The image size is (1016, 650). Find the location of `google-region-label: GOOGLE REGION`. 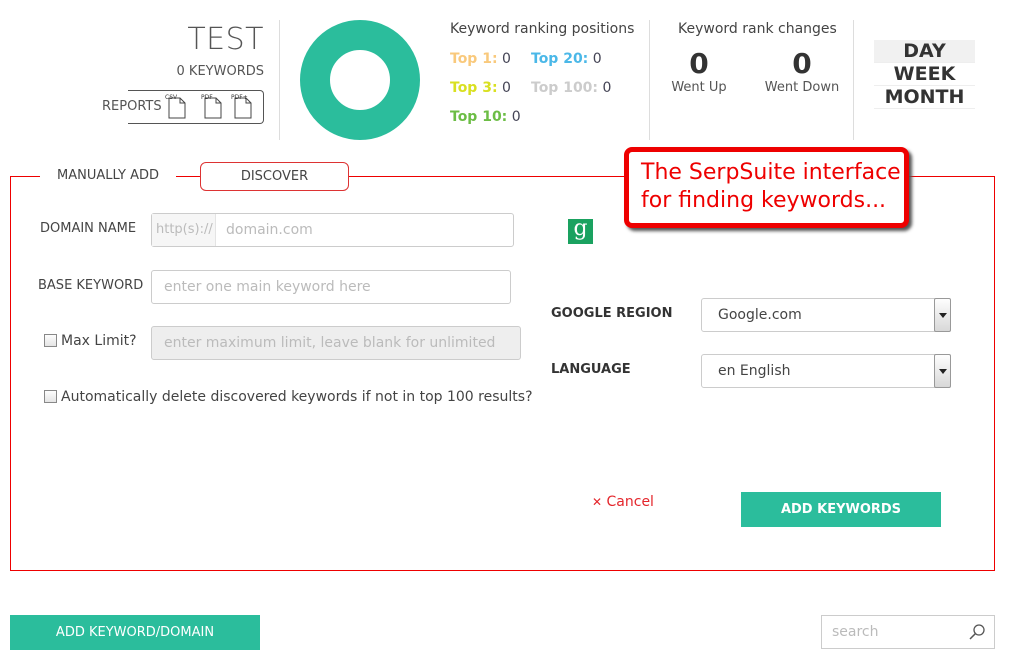

google-region-label: GOOGLE REGION is located at coordinates (612, 313).